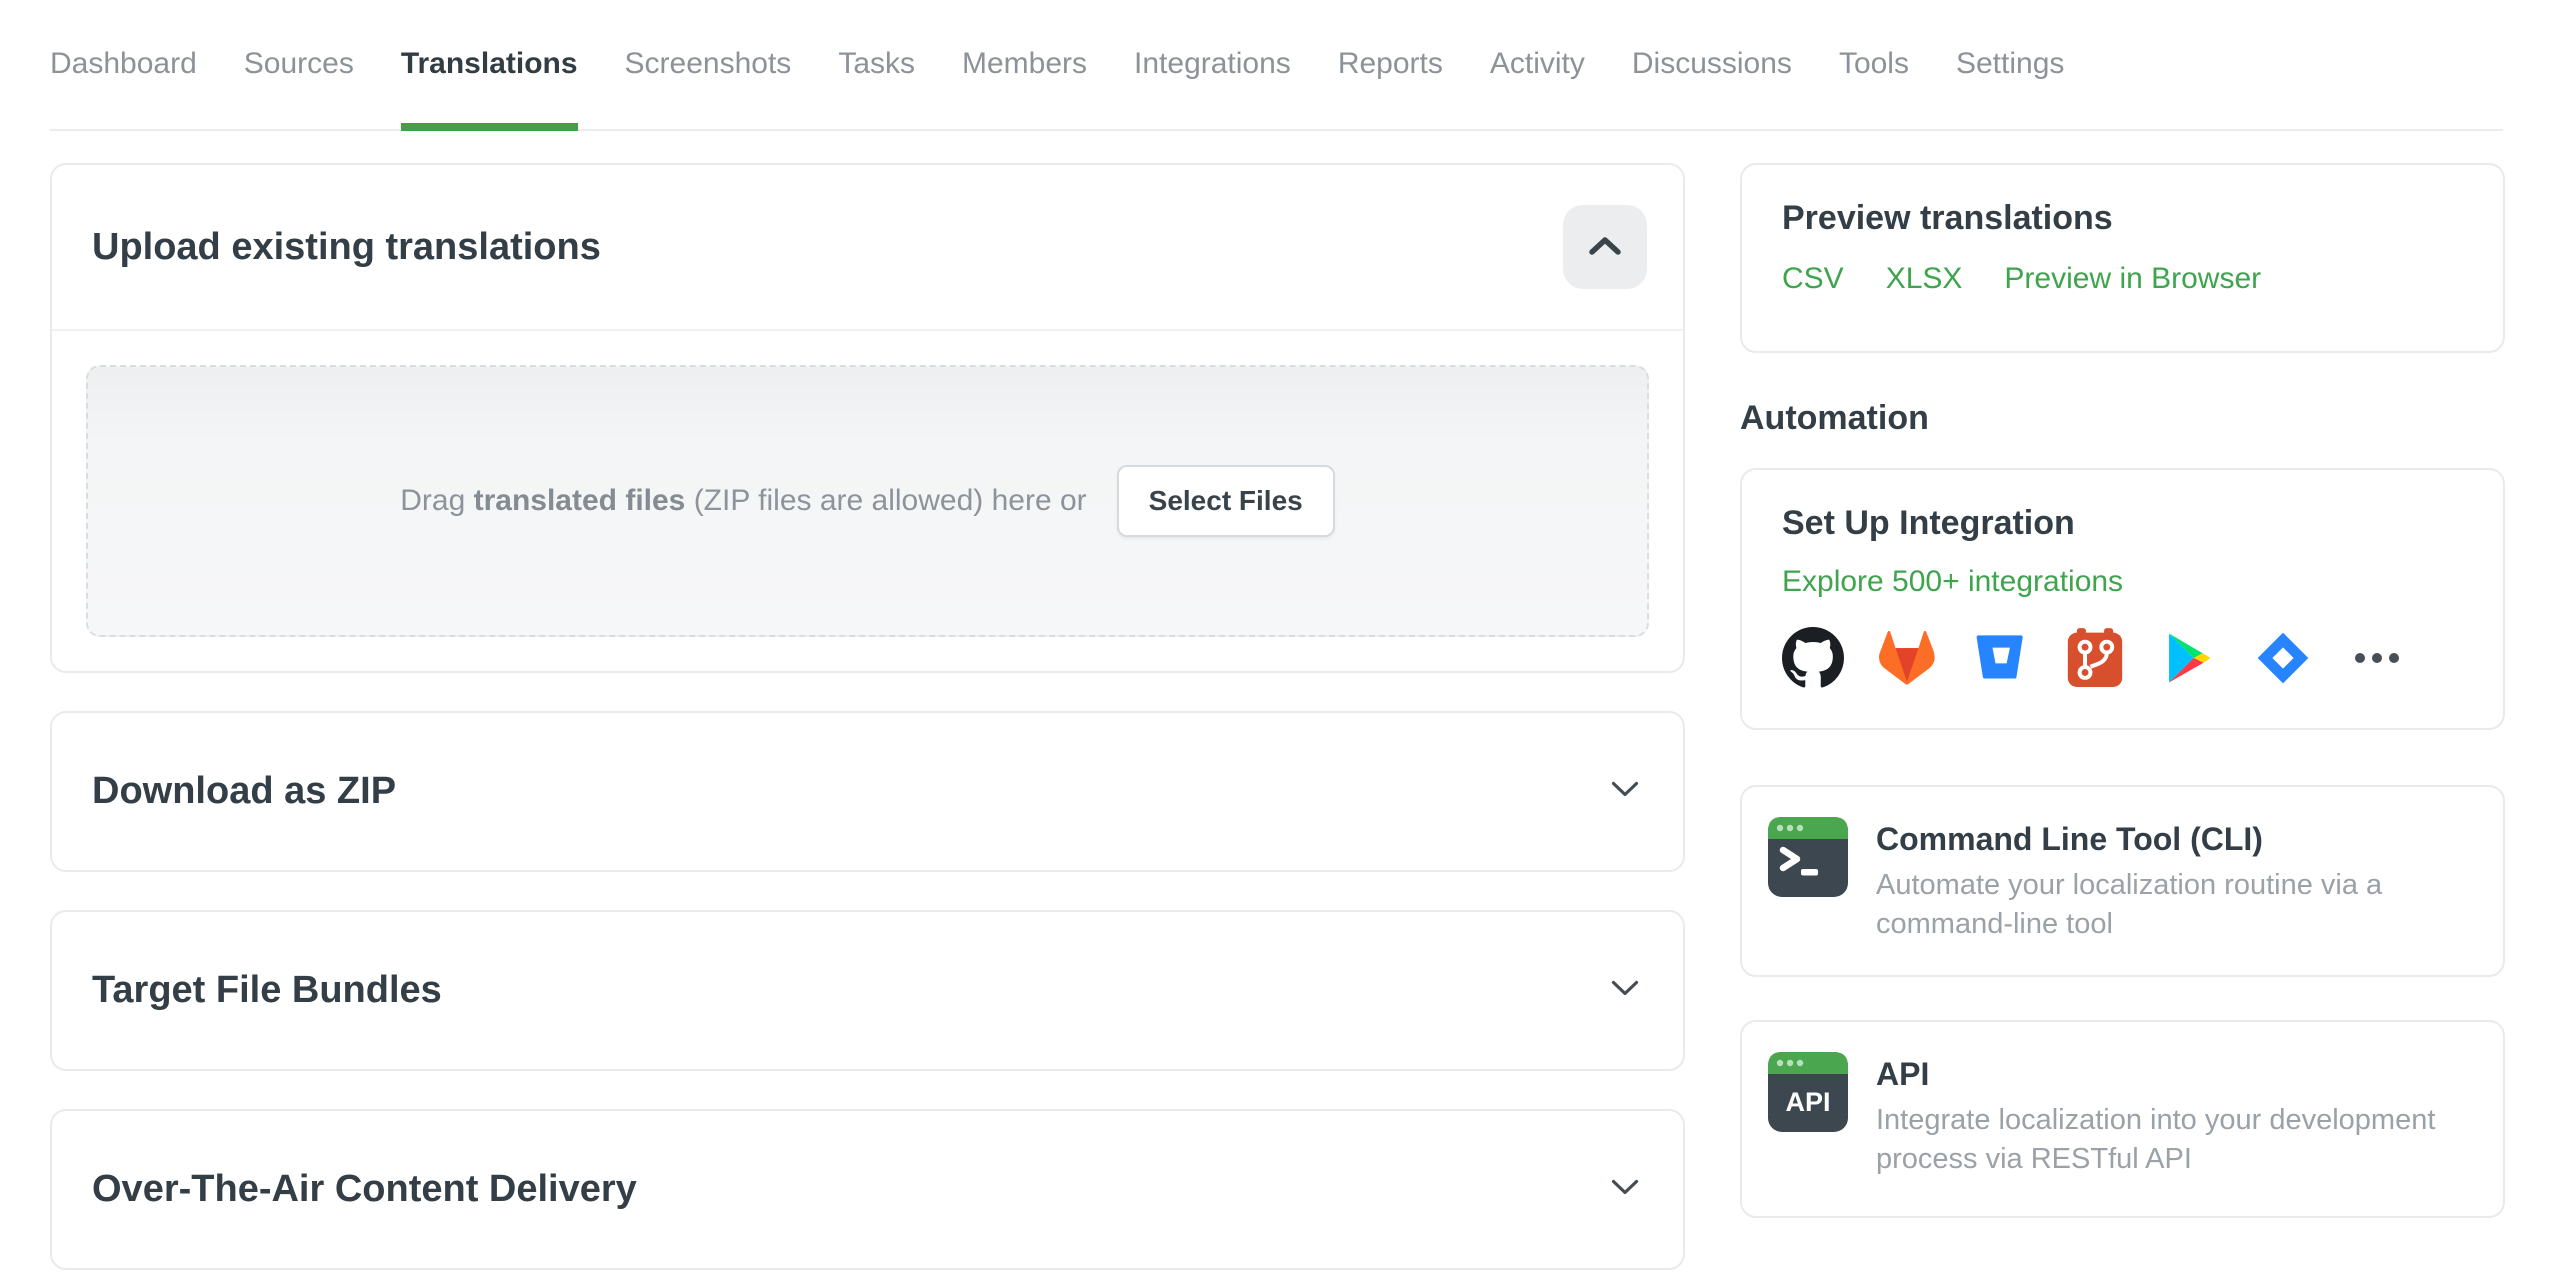 The image size is (2550, 1288). I want to click on ota-content-delivery-title: Over-The-Air Content Delivery, so click(364, 1189).